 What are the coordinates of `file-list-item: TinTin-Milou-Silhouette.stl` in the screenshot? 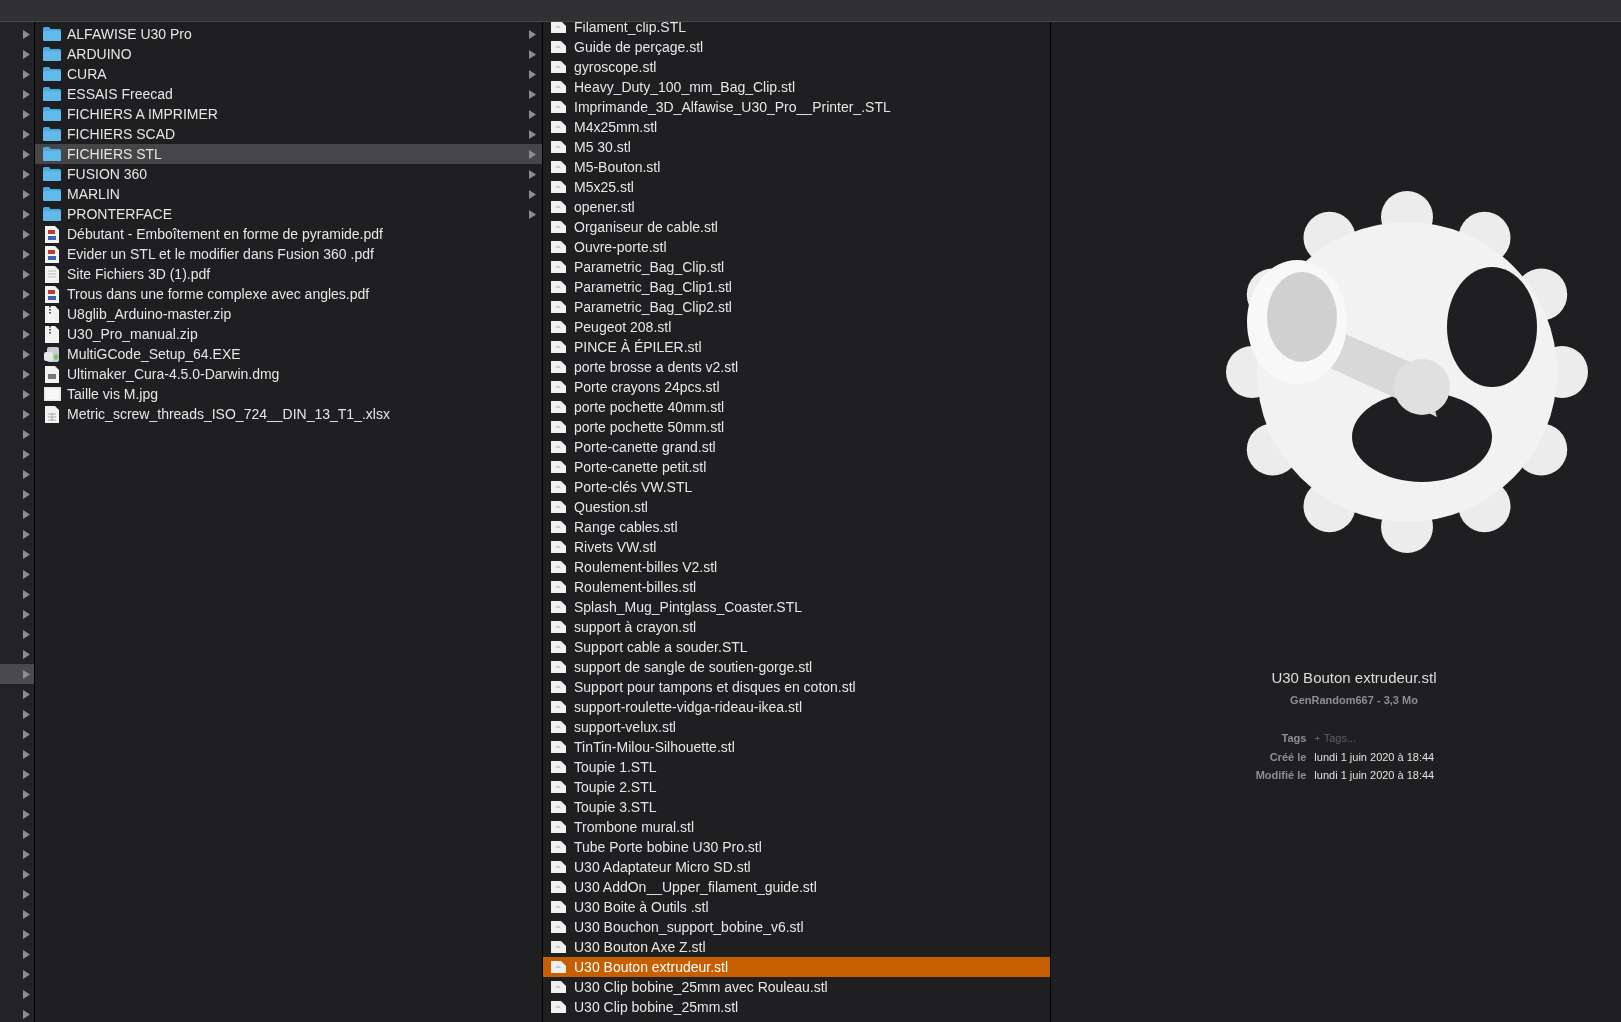 It's located at (796, 747).